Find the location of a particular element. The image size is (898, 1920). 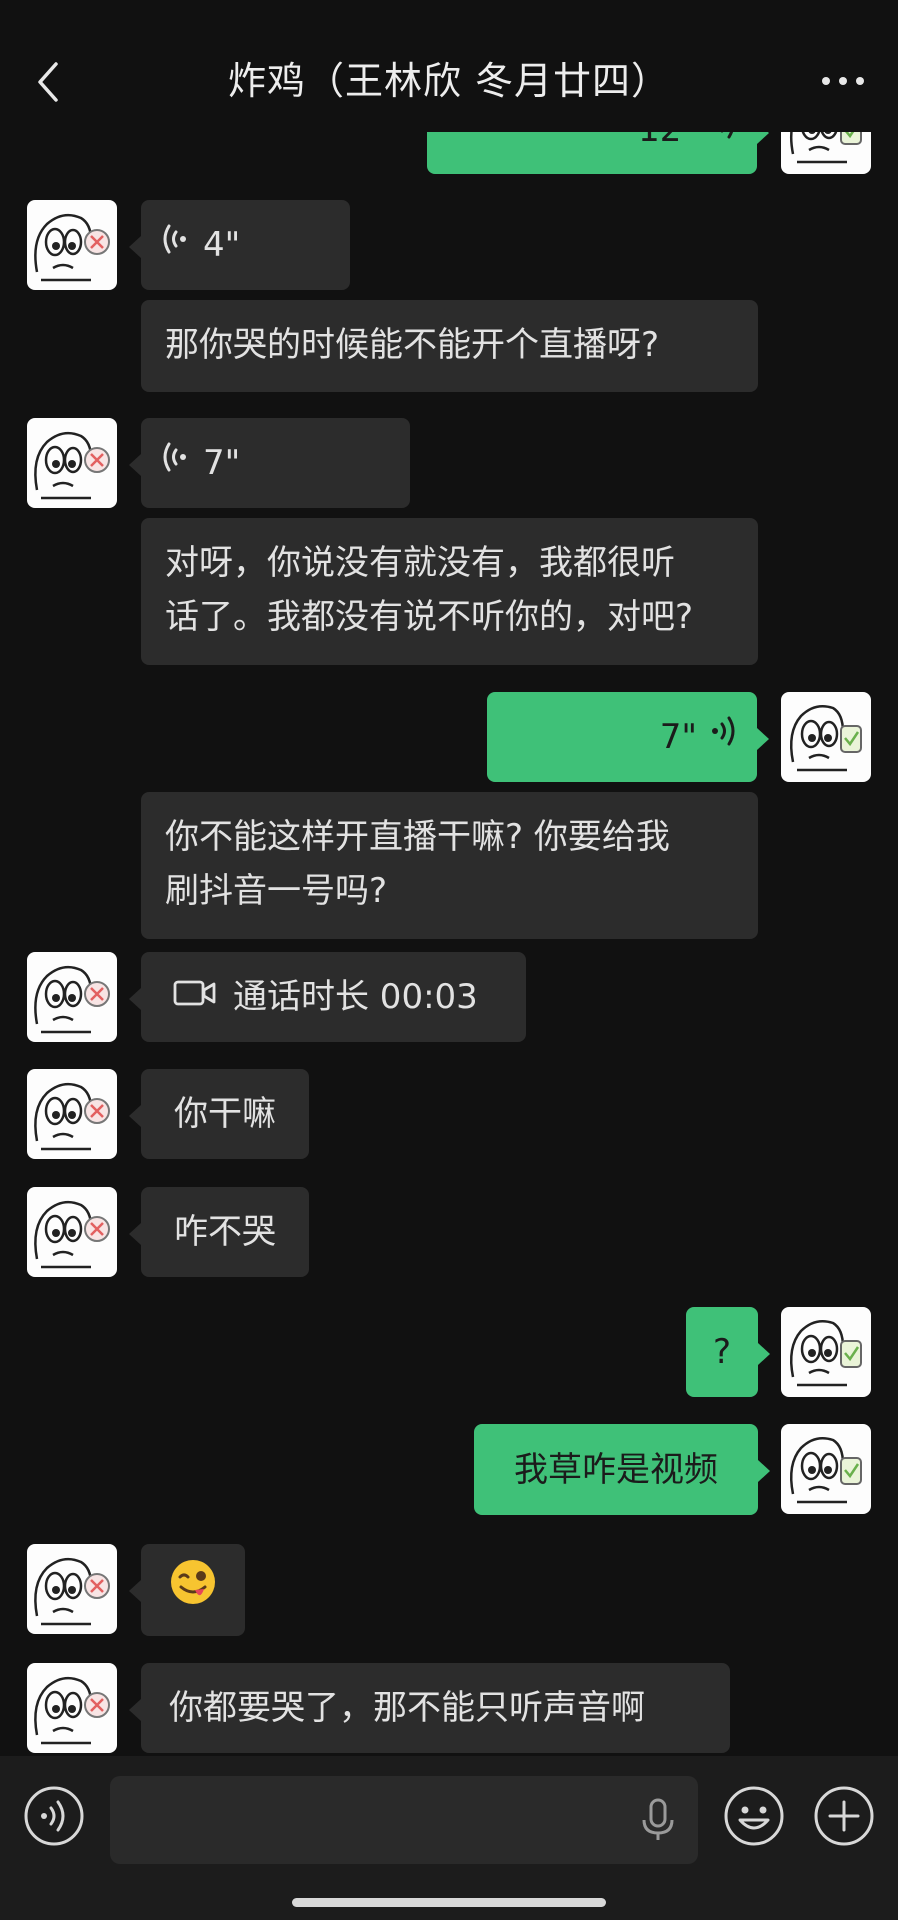

voice-toggle-button is located at coordinates (54, 1818).